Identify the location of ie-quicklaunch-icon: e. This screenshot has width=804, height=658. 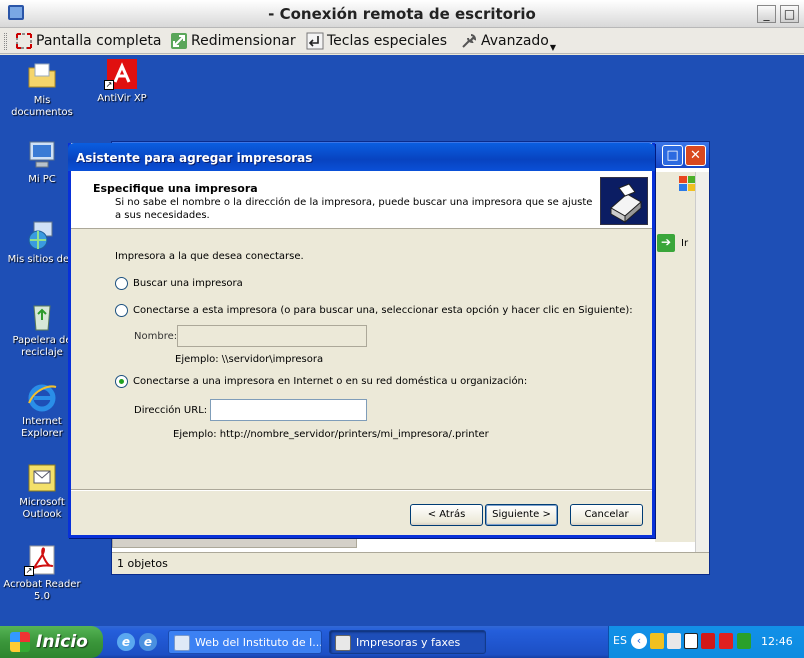
(126, 642).